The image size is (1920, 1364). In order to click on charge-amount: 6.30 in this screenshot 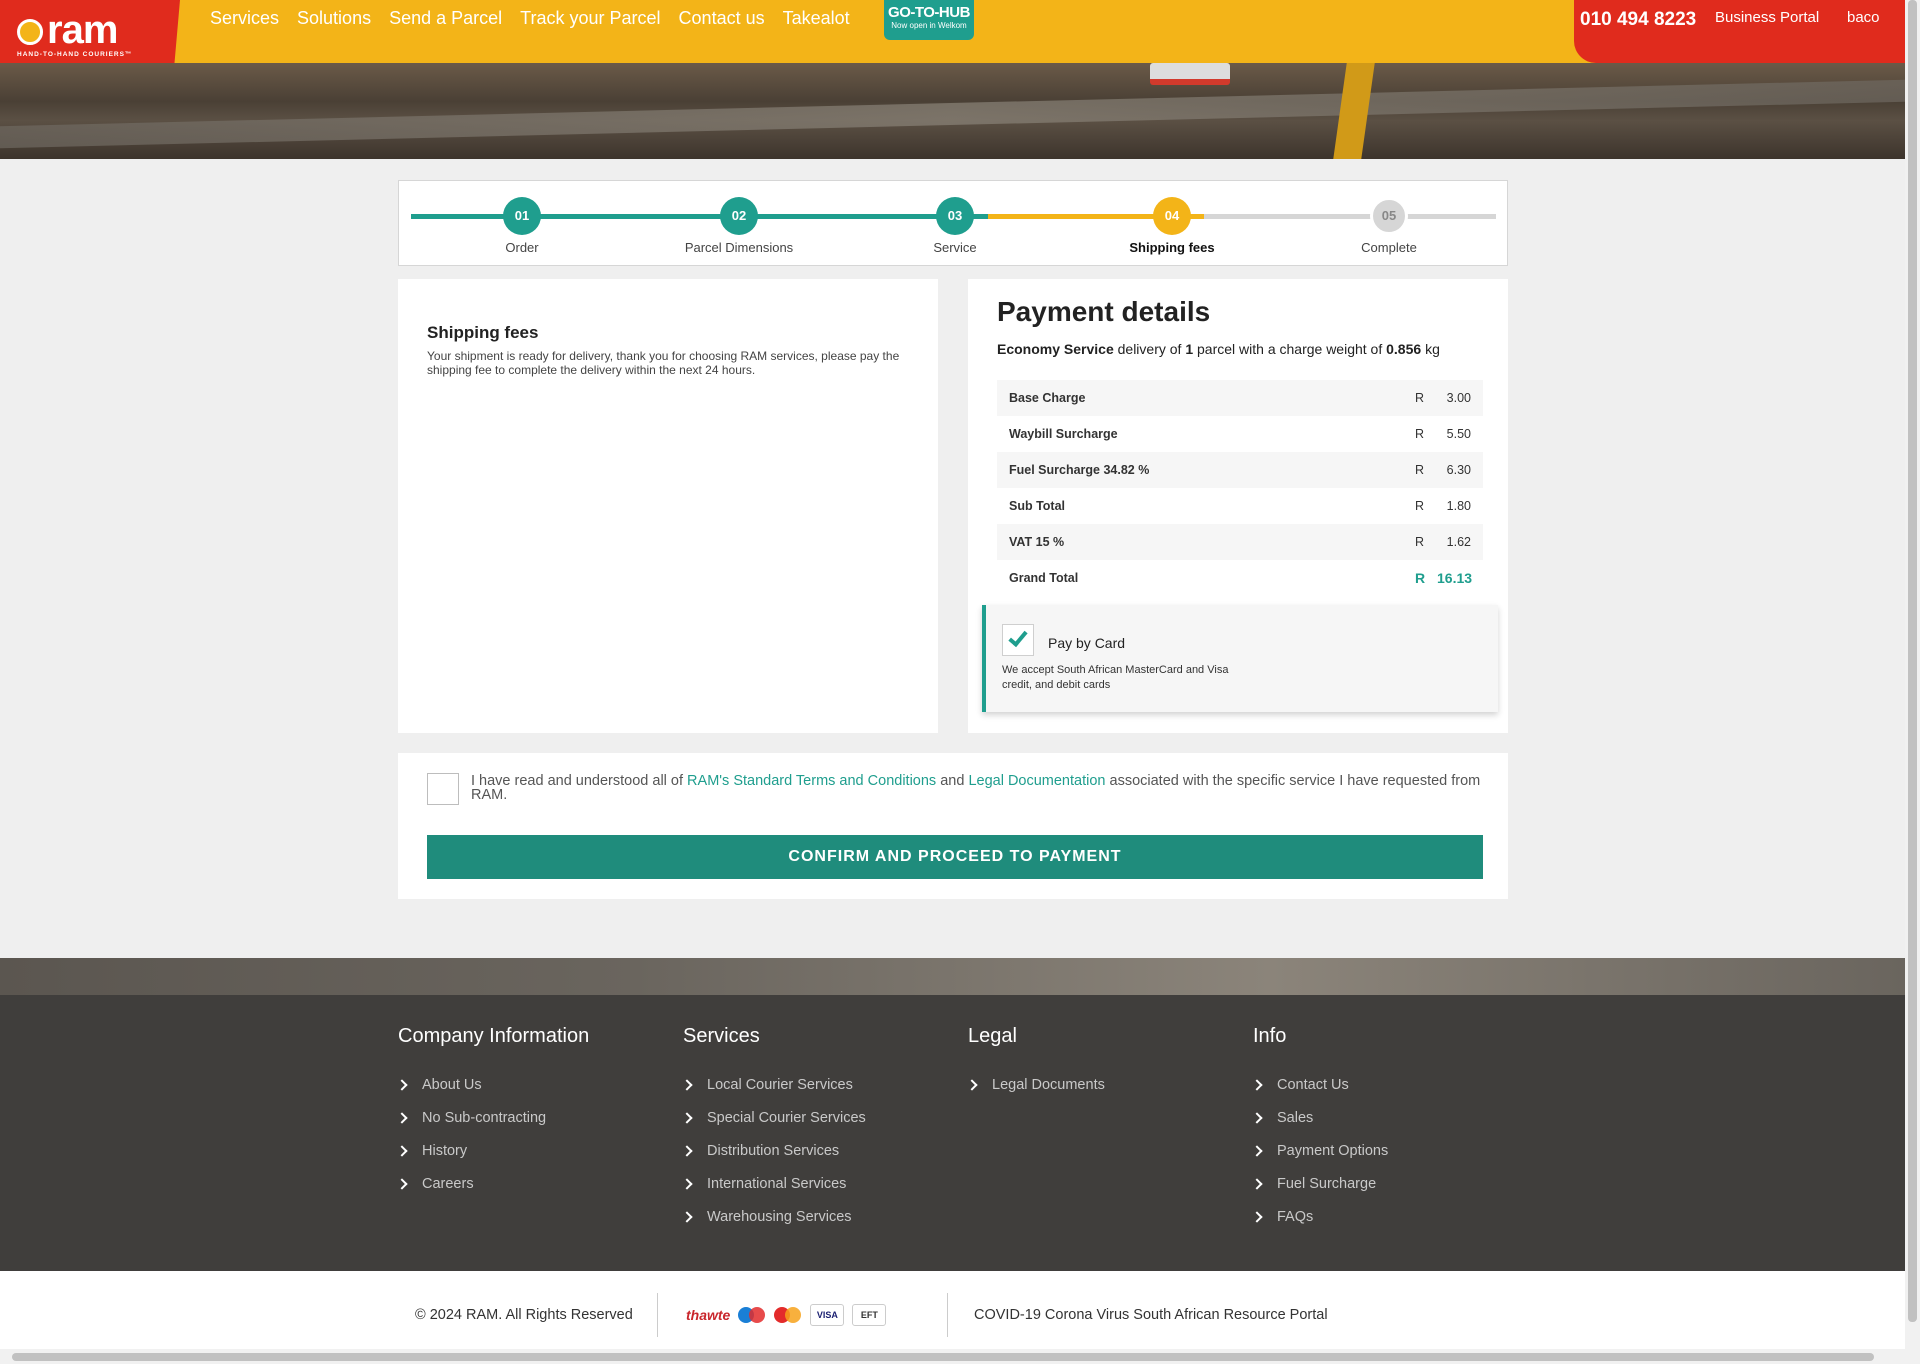, I will do `click(1458, 470)`.